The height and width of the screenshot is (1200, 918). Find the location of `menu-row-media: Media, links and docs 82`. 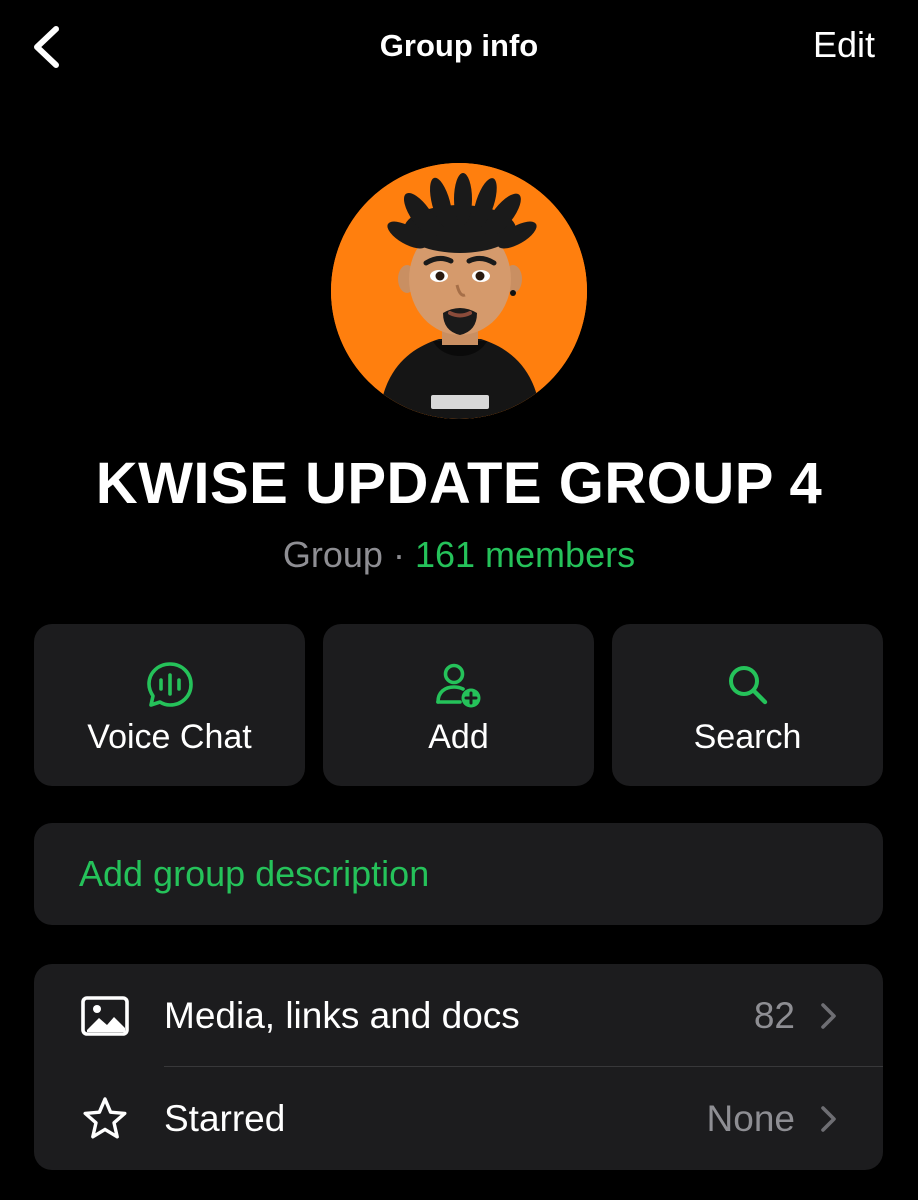

menu-row-media: Media, links and docs 82 is located at coordinates (458, 1015).